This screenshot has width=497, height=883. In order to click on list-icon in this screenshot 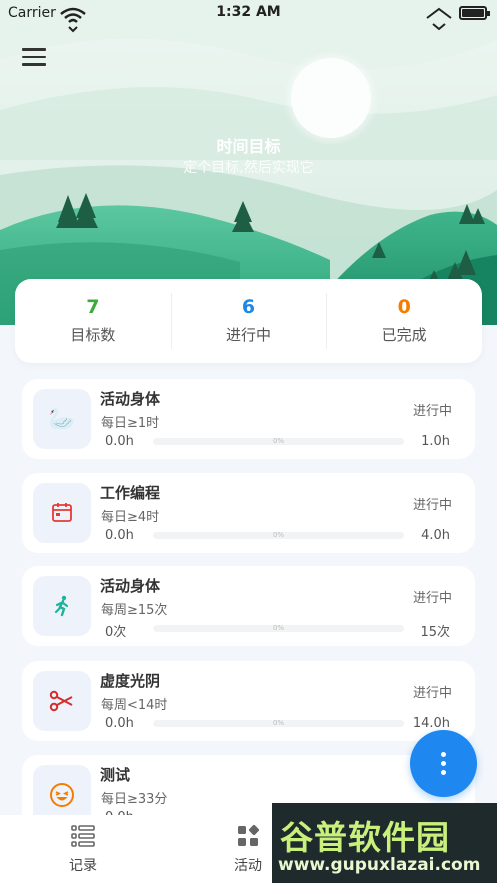, I will do `click(83, 836)`.